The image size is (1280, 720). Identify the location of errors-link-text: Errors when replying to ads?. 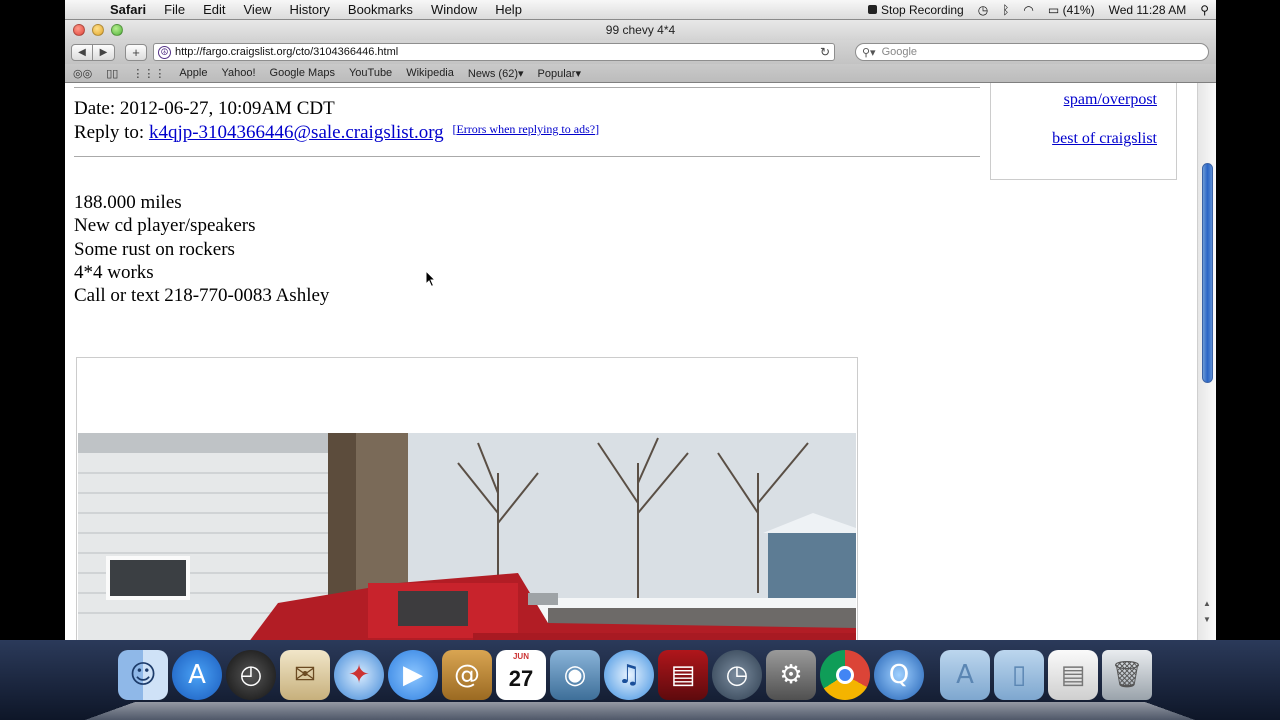
(526, 129).